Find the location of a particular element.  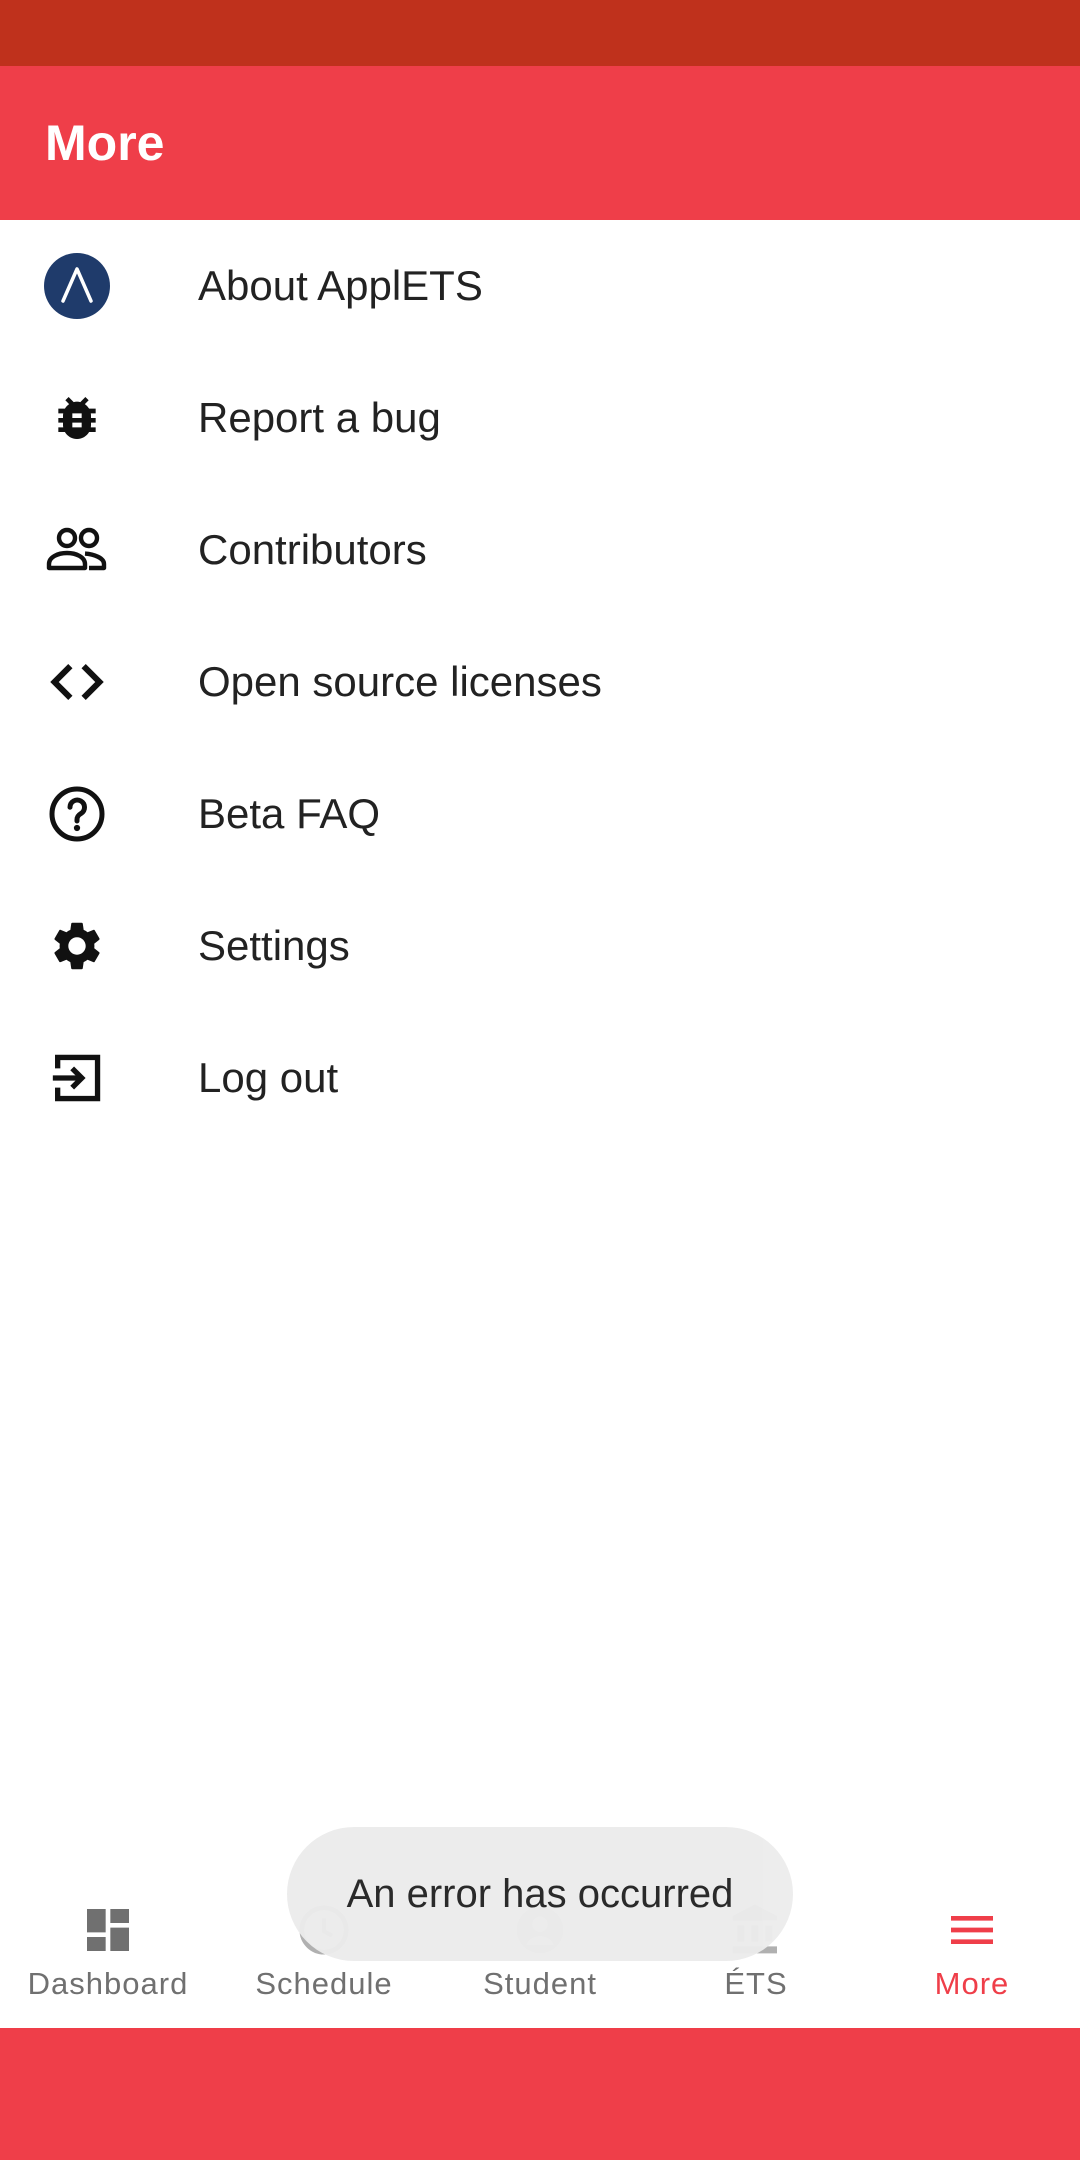

status-bar is located at coordinates (540, 33).